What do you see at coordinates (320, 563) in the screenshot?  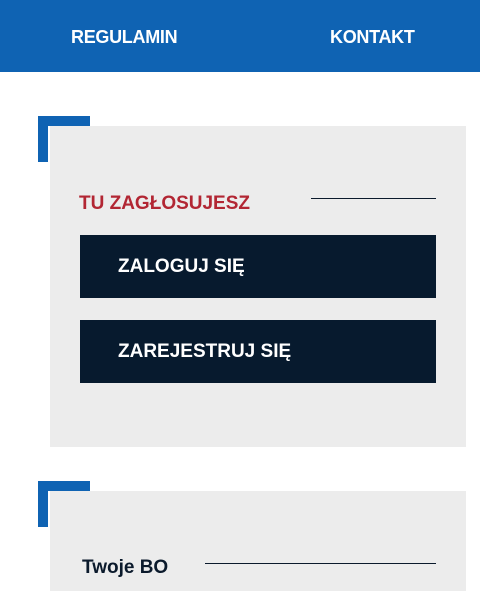 I see `your-bo-title-rule` at bounding box center [320, 563].